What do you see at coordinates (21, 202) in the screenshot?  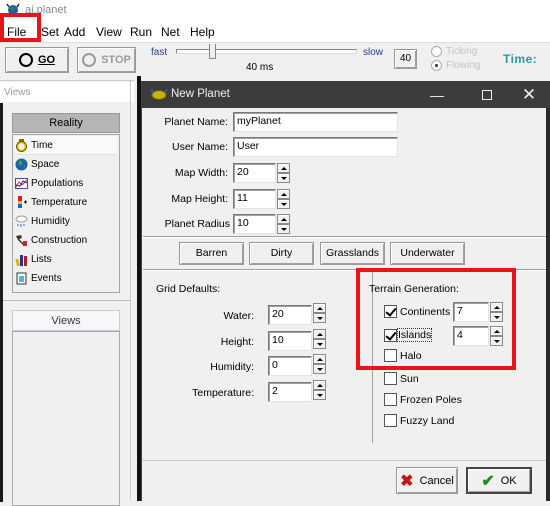 I see `thermometer-icon` at bounding box center [21, 202].